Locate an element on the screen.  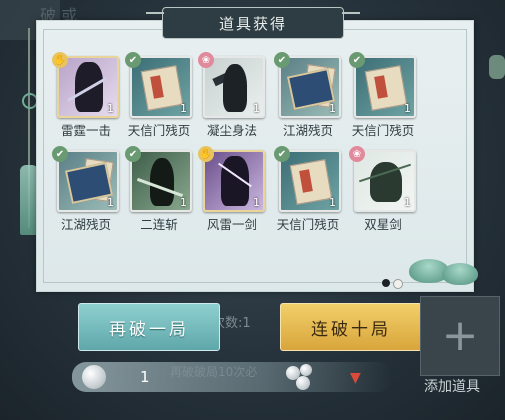
reward-item: 1 ✔ 二连斩 is located at coordinates (158, 189).